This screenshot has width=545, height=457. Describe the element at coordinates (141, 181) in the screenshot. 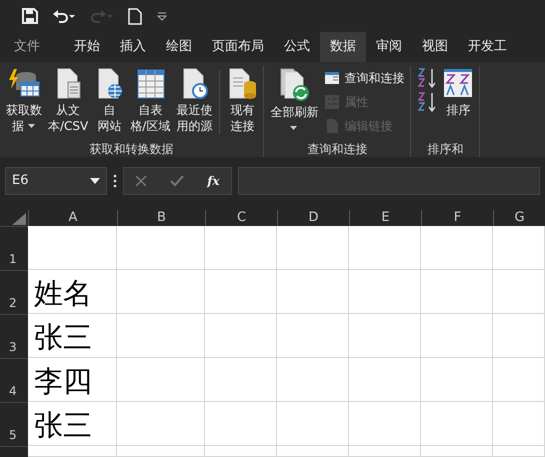

I see `cancel-icon` at that location.